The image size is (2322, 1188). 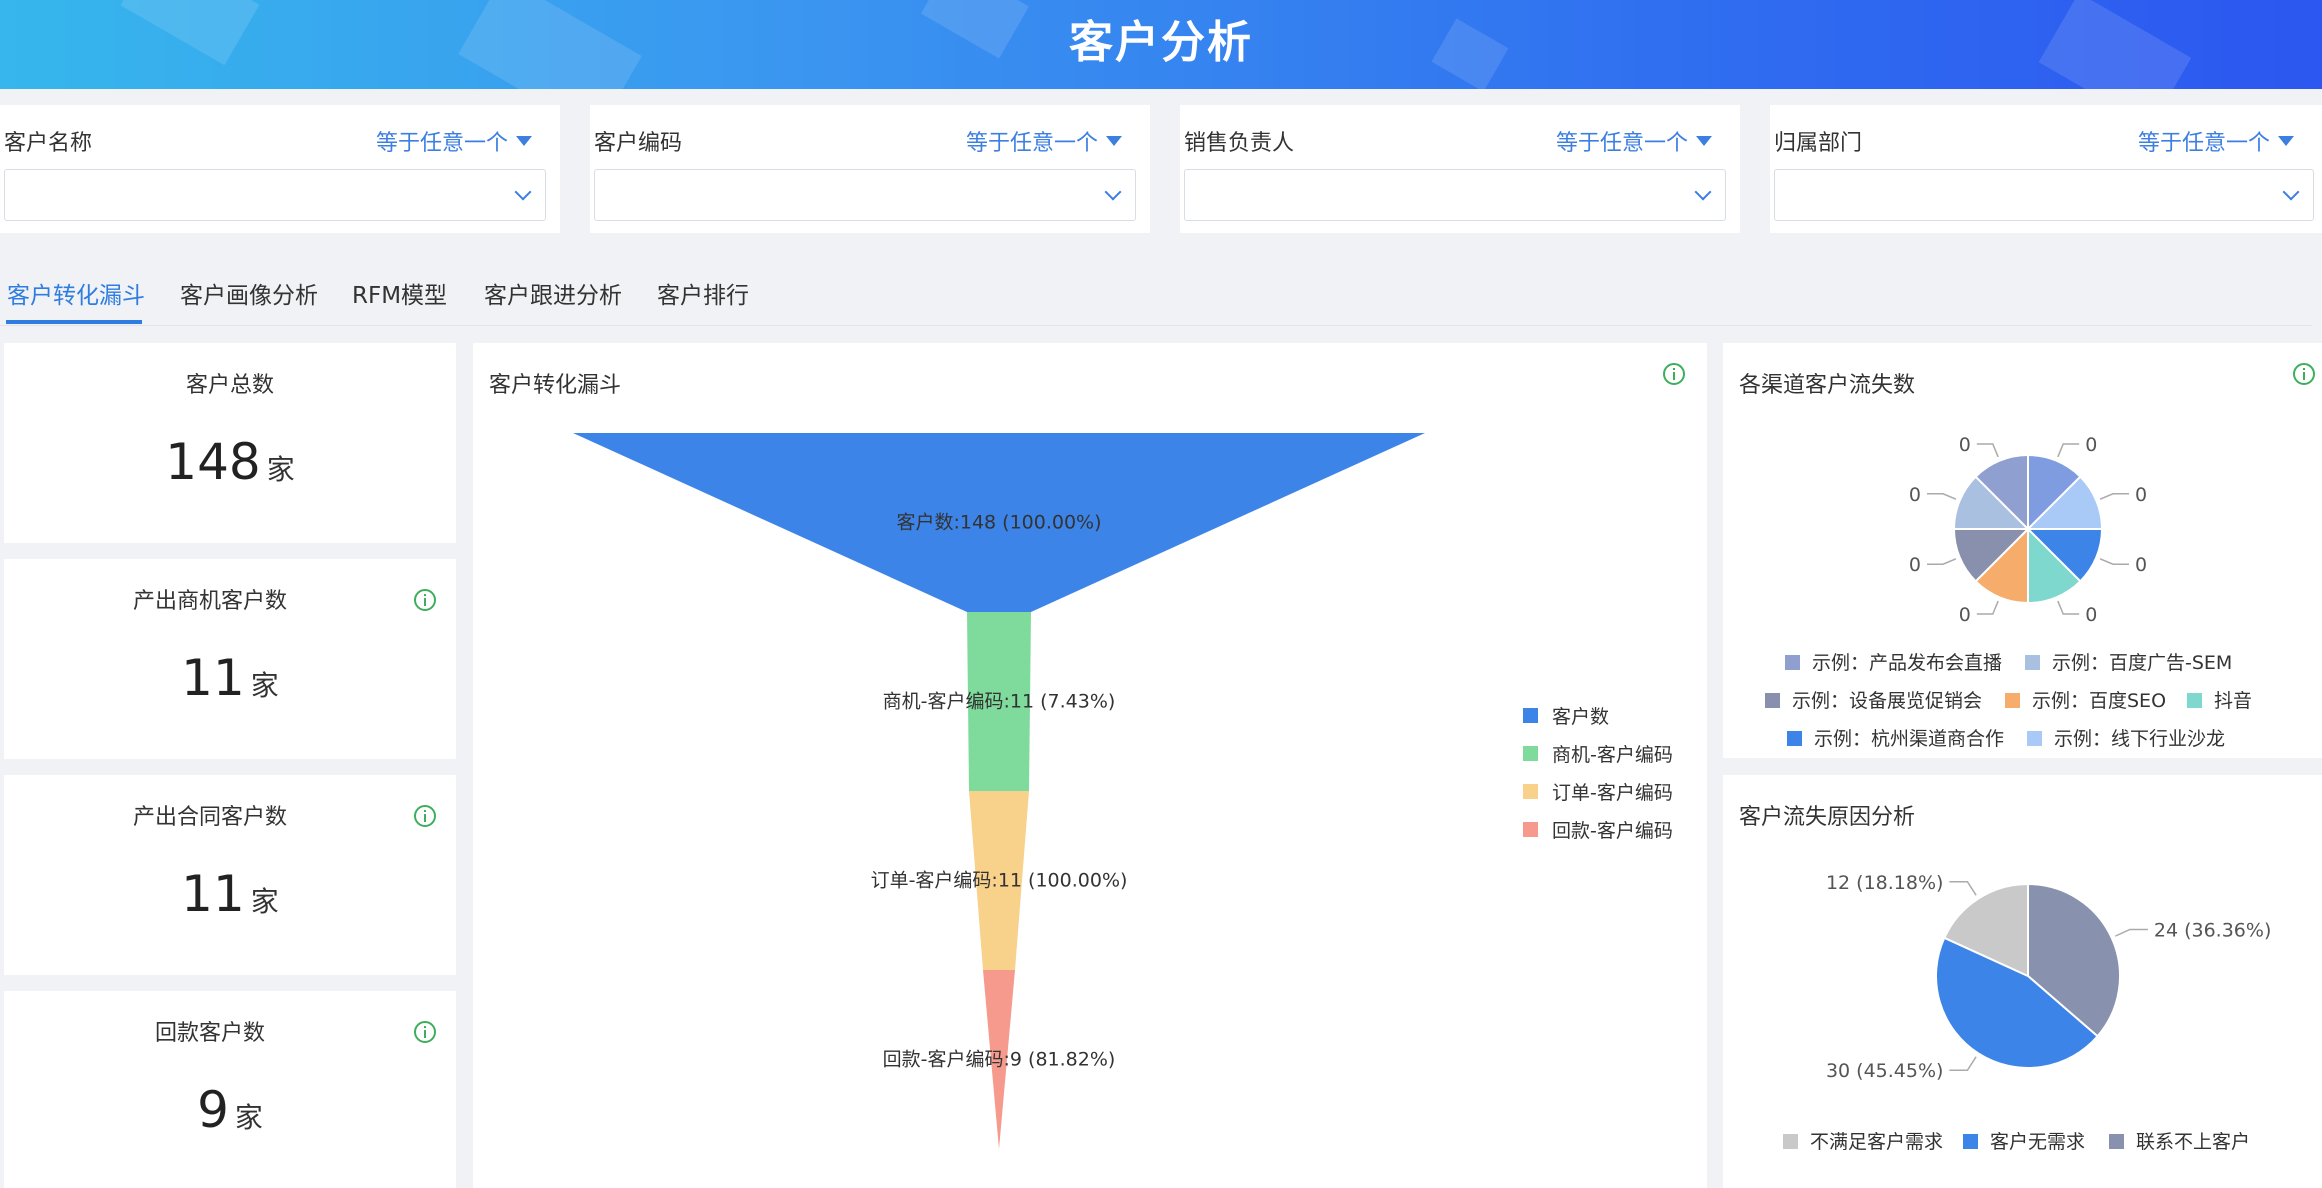 I want to click on legend-item: 示例：杭州渠道商合作, so click(x=1895, y=737).